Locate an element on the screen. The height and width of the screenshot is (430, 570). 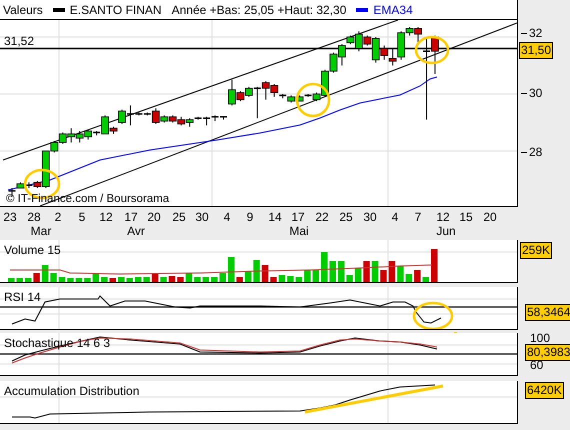
date-label: 7 is located at coordinates (418, 217).